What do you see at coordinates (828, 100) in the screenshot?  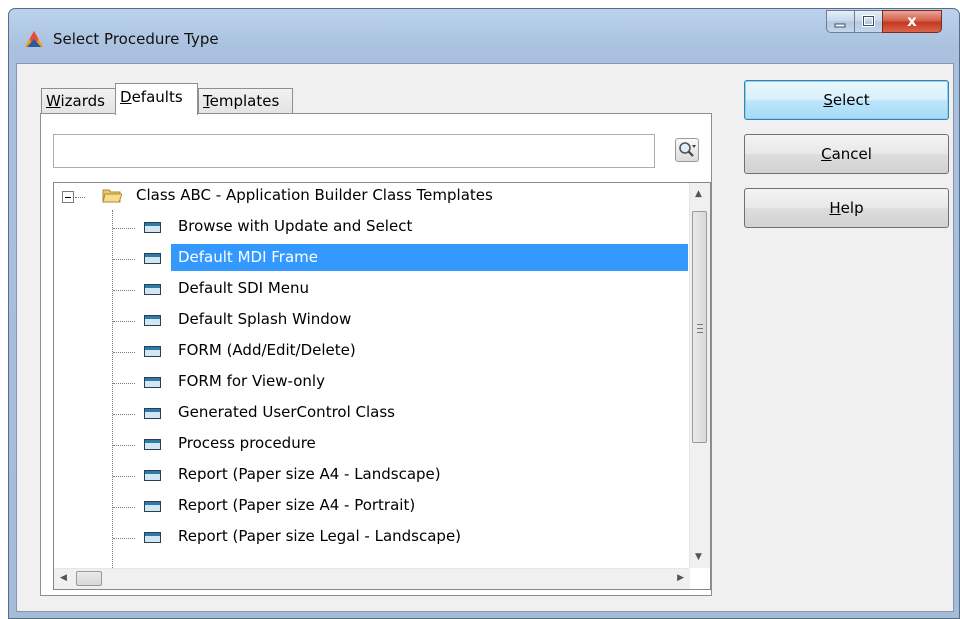 I see `select-button-mnemonic: S` at bounding box center [828, 100].